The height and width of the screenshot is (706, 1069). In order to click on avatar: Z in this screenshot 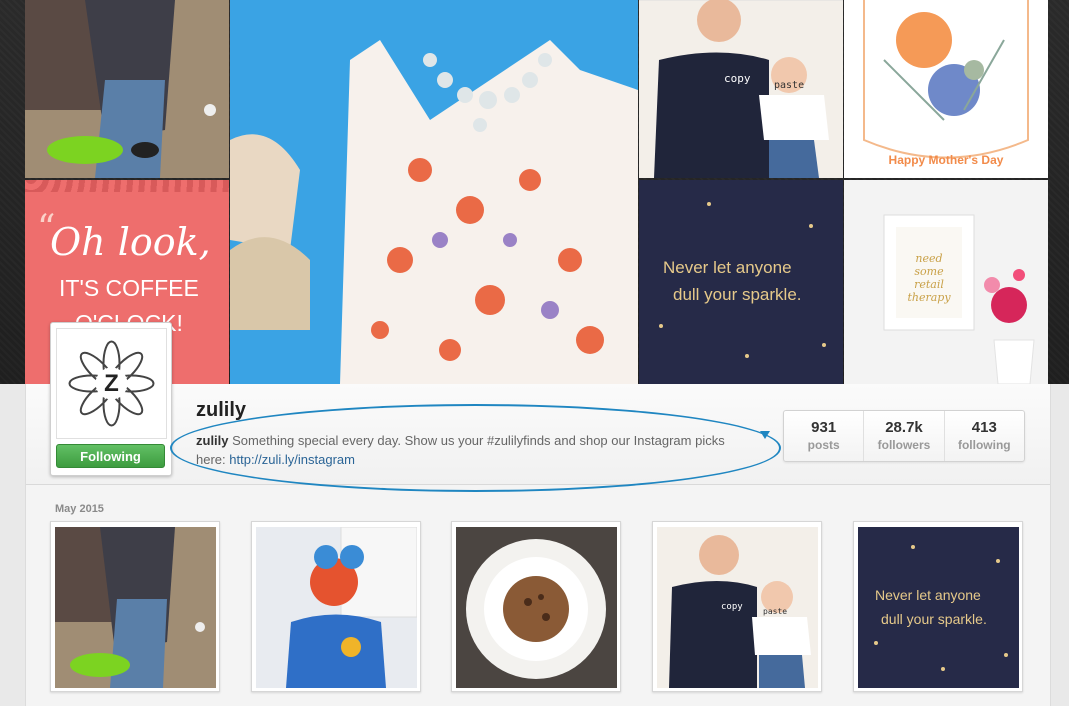, I will do `click(111, 383)`.